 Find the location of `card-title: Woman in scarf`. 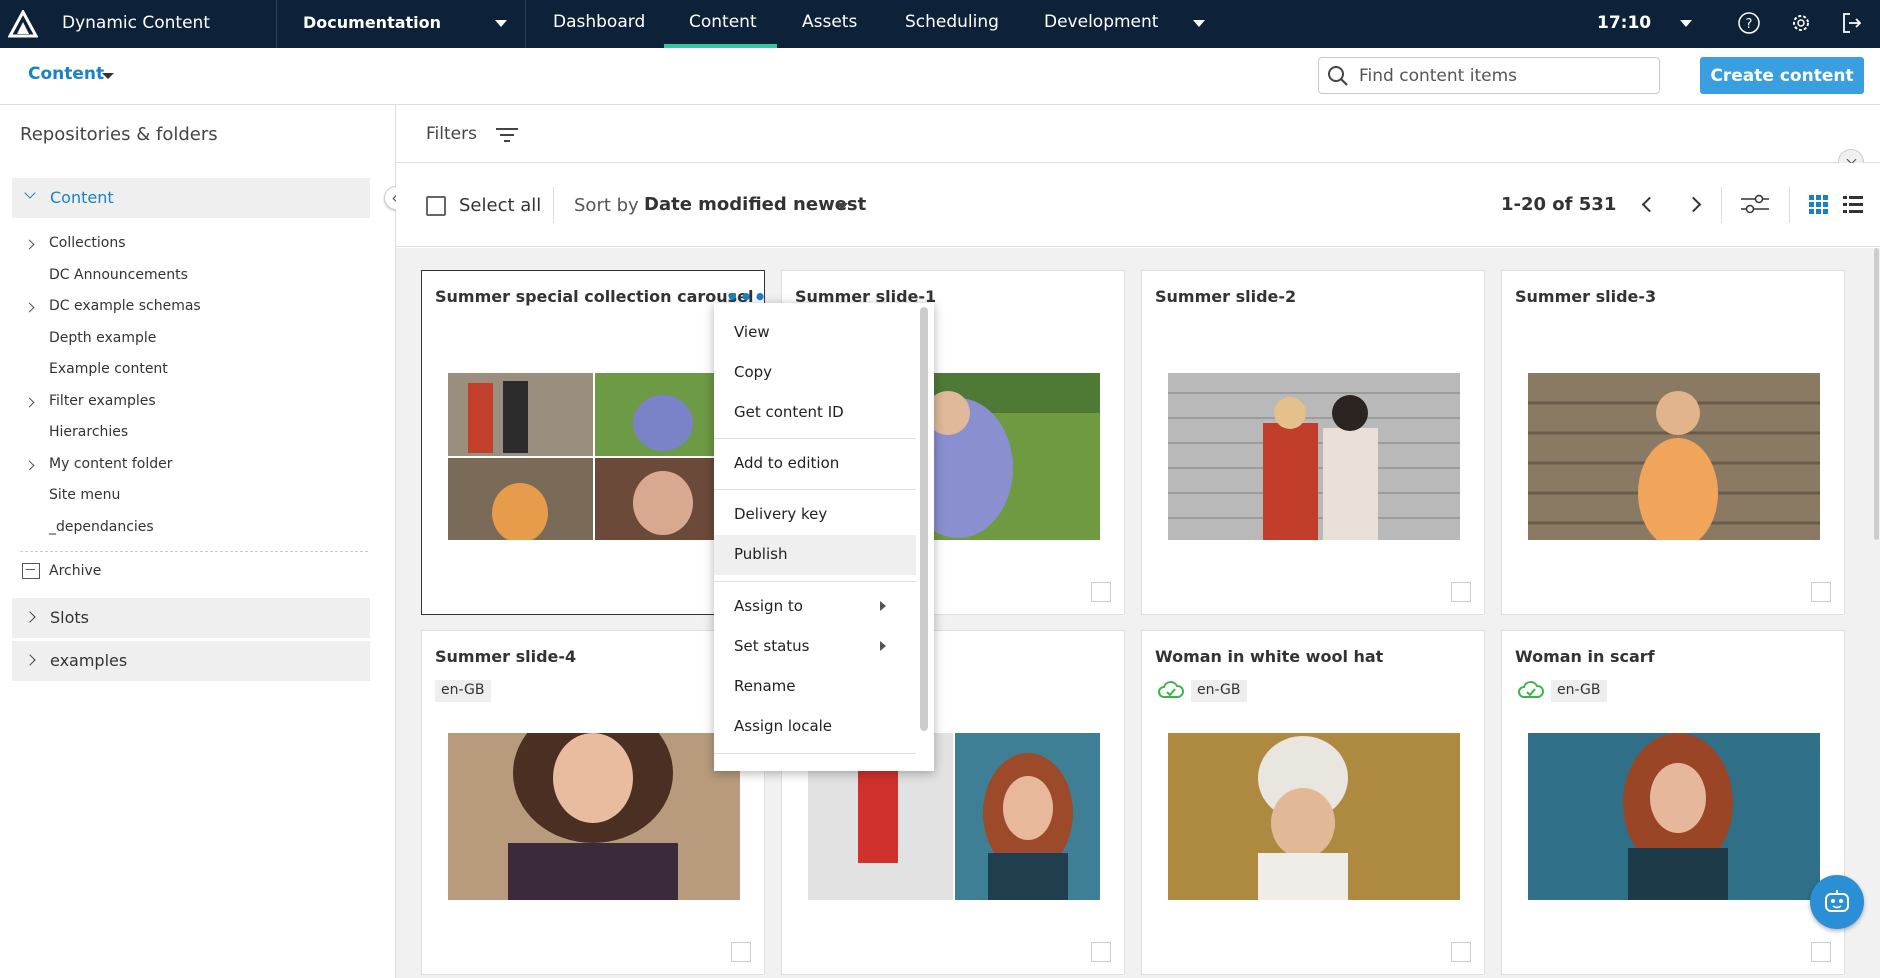

card-title: Woman in scarf is located at coordinates (1585, 656).